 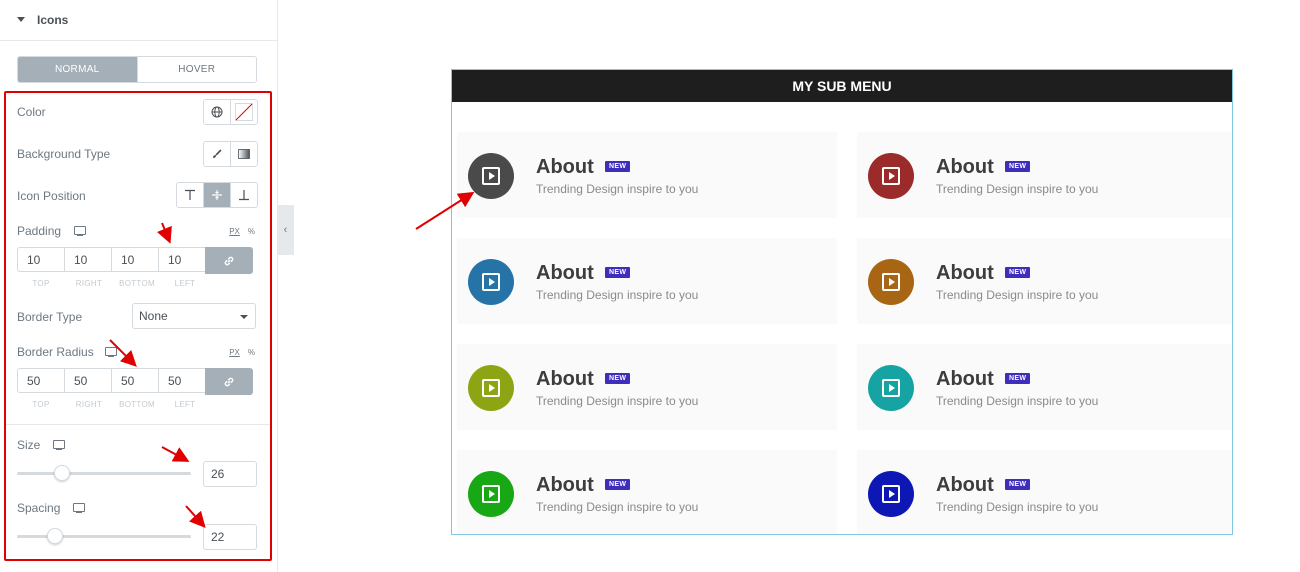 What do you see at coordinates (53, 20) in the screenshot?
I see `section-title: Icons` at bounding box center [53, 20].